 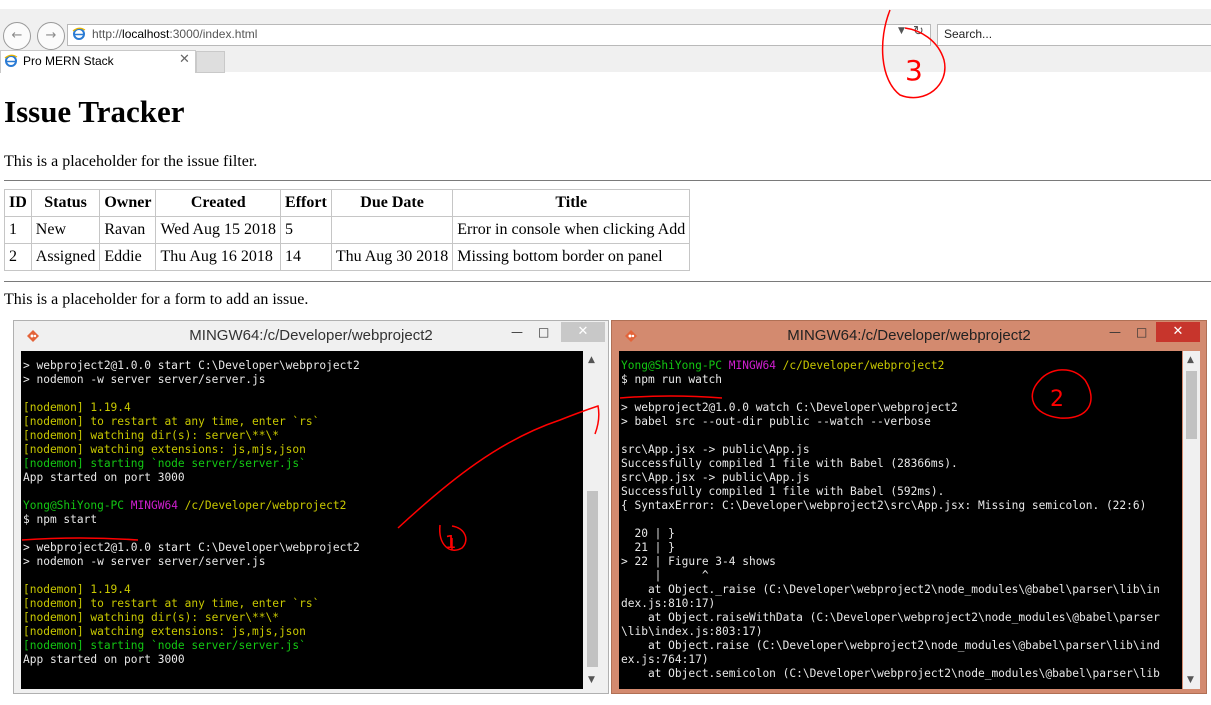 What do you see at coordinates (605, 4) in the screenshot?
I see `title-strip` at bounding box center [605, 4].